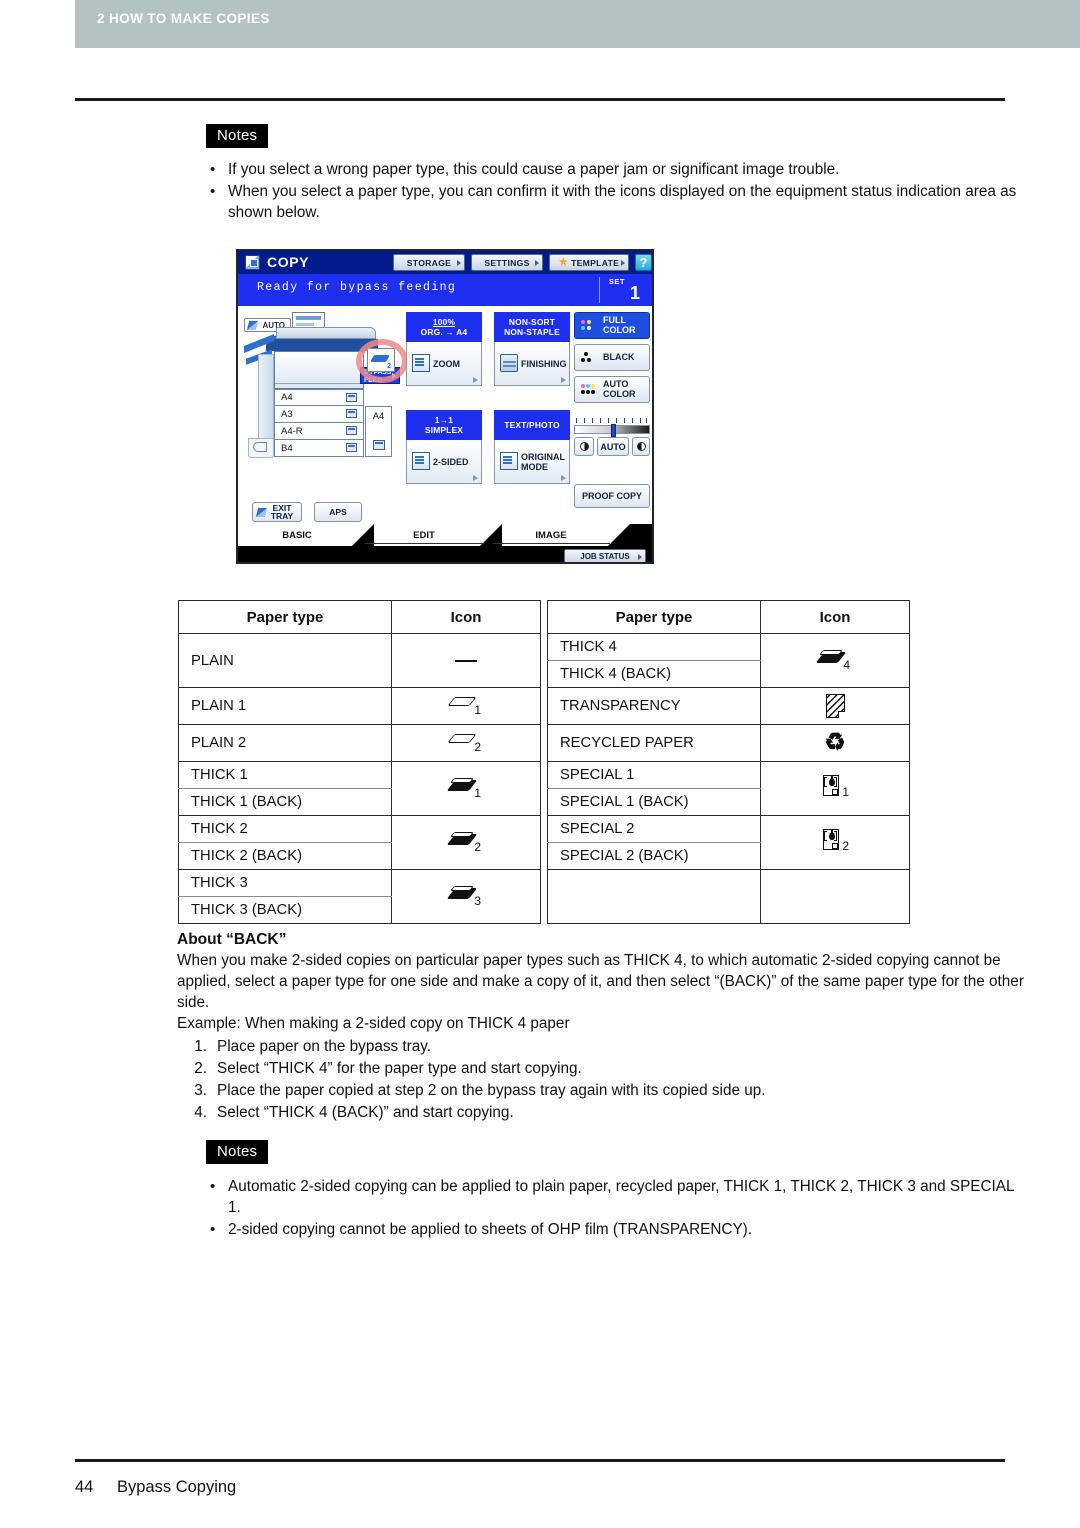 The height and width of the screenshot is (1528, 1080). Describe the element at coordinates (616, 384) in the screenshot. I see `auto-color-line1: AUTO` at that location.